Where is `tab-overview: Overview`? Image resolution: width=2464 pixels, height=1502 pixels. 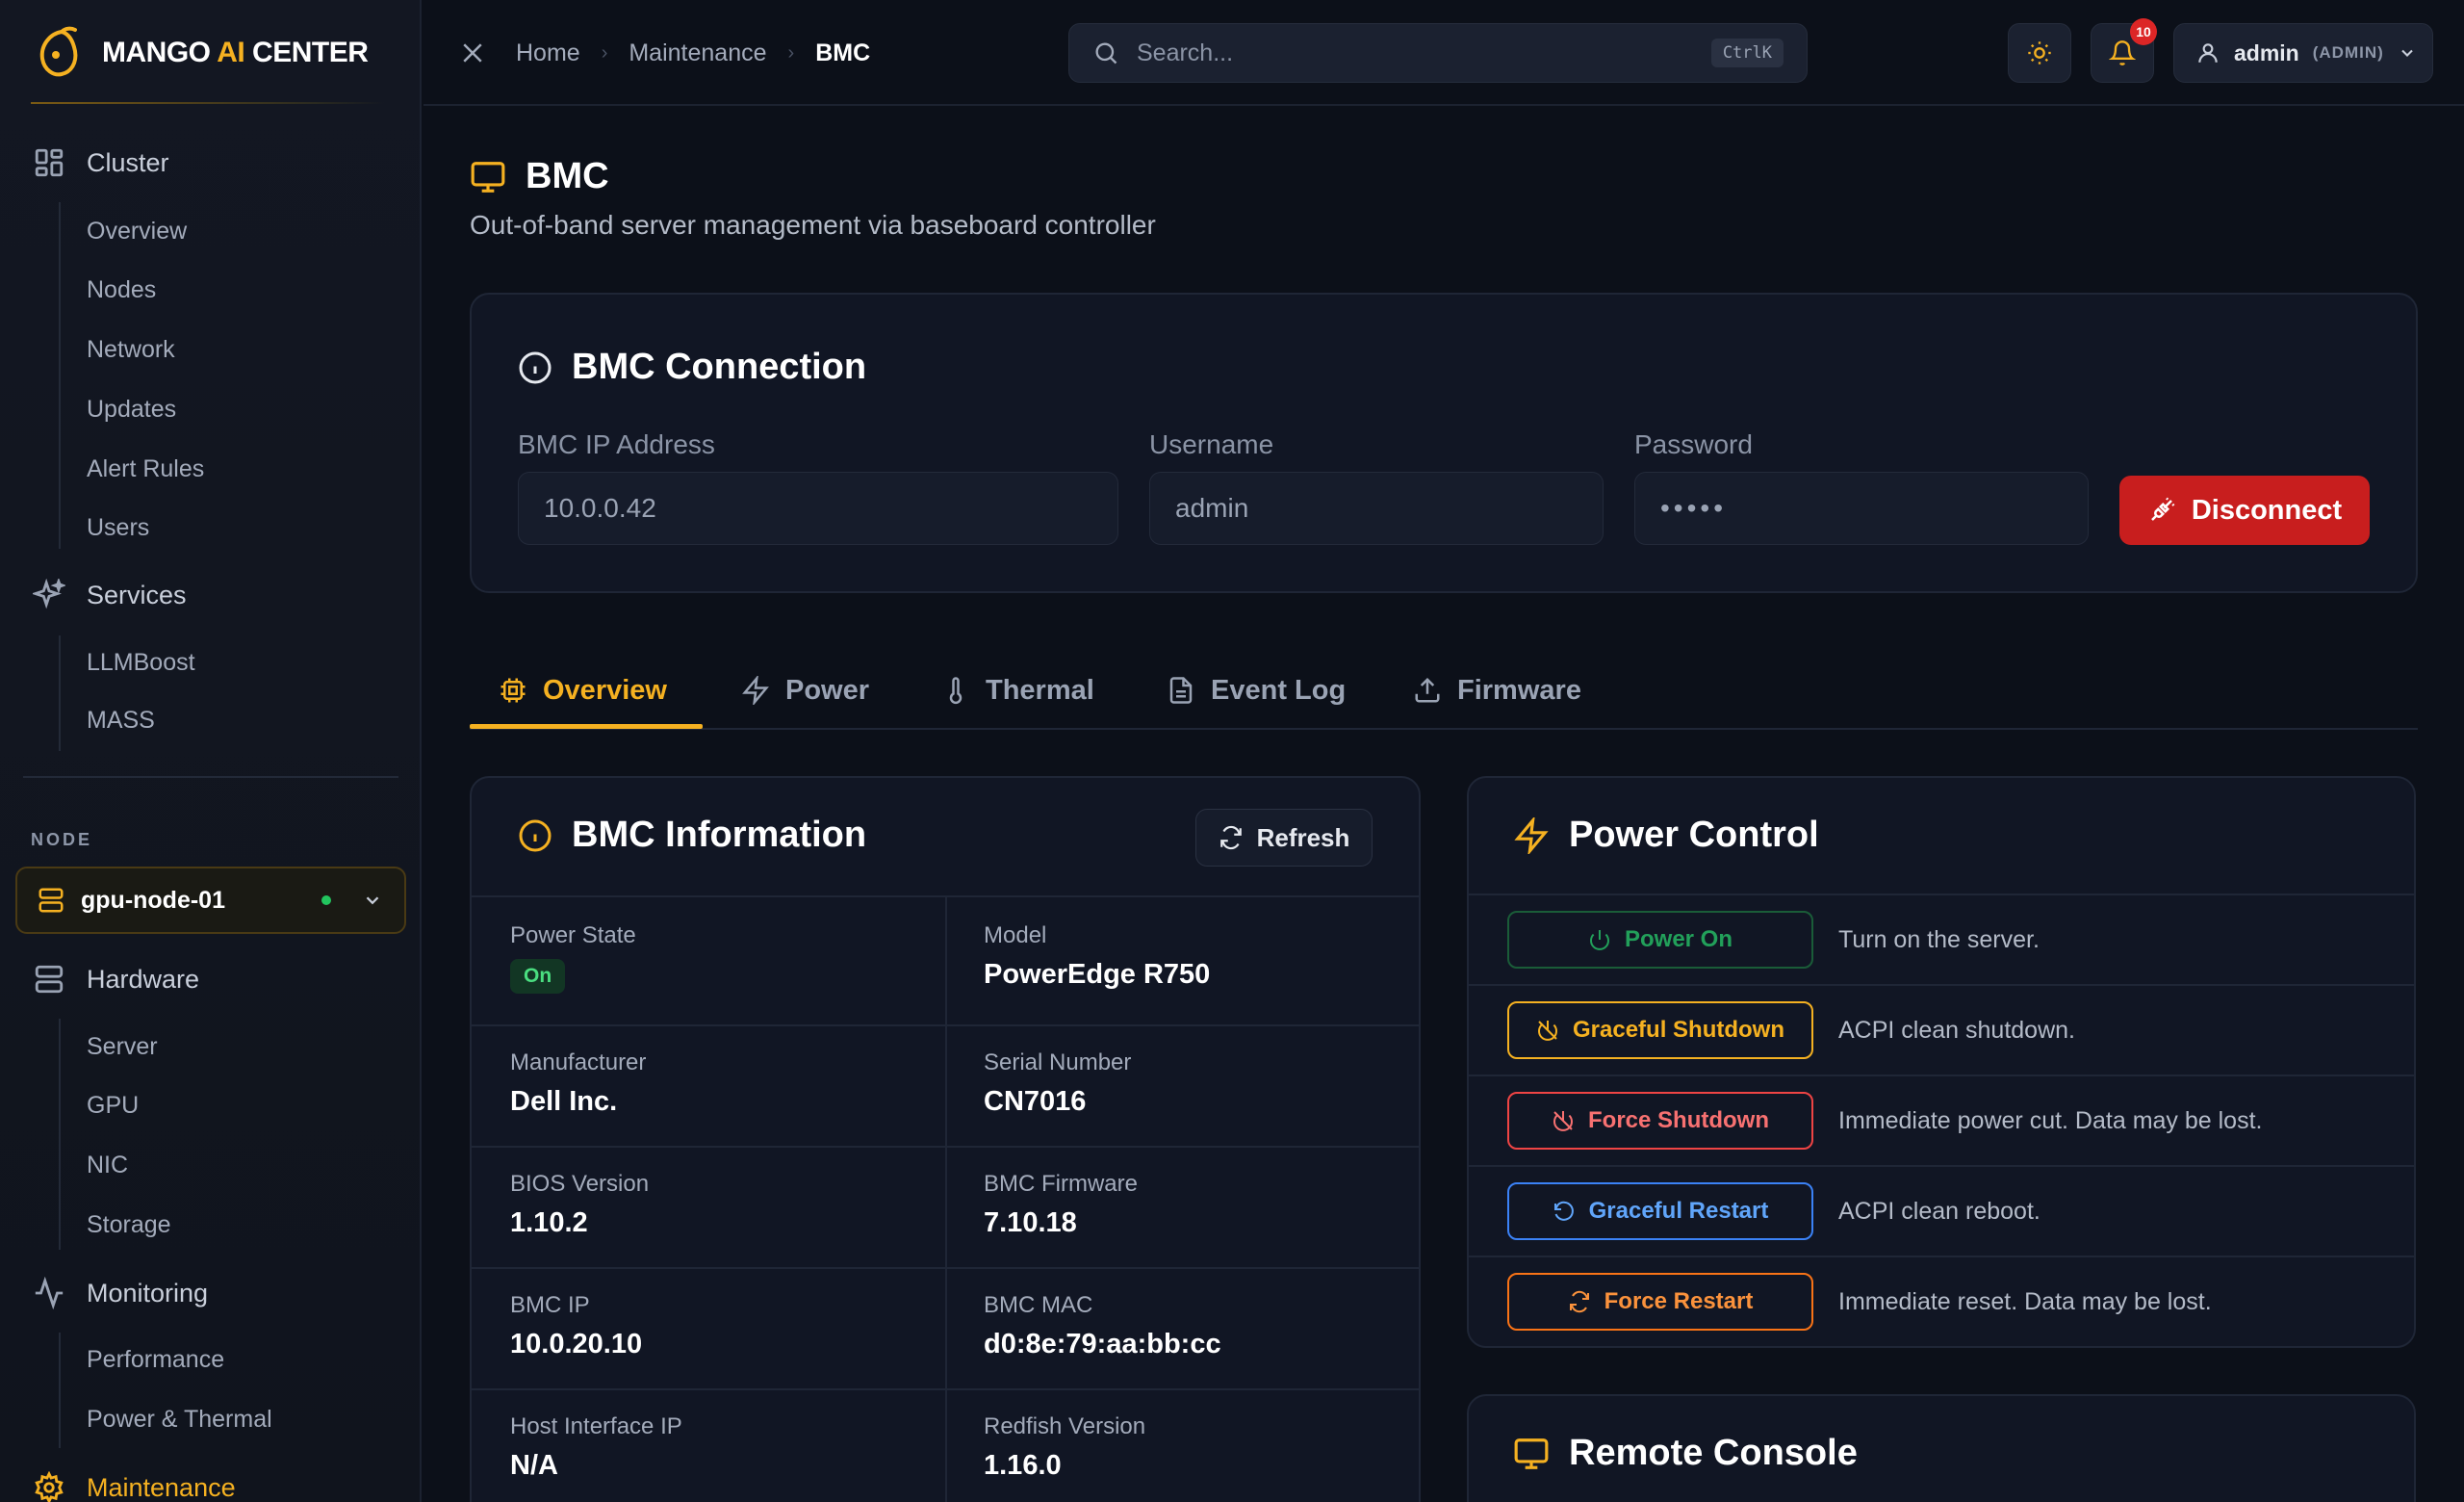
tab-overview: Overview is located at coordinates (583, 690).